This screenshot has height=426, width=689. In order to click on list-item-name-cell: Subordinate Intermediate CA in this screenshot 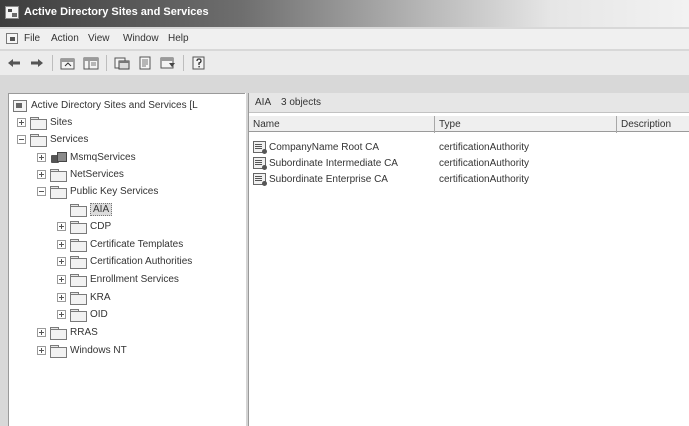, I will do `click(325, 163)`.